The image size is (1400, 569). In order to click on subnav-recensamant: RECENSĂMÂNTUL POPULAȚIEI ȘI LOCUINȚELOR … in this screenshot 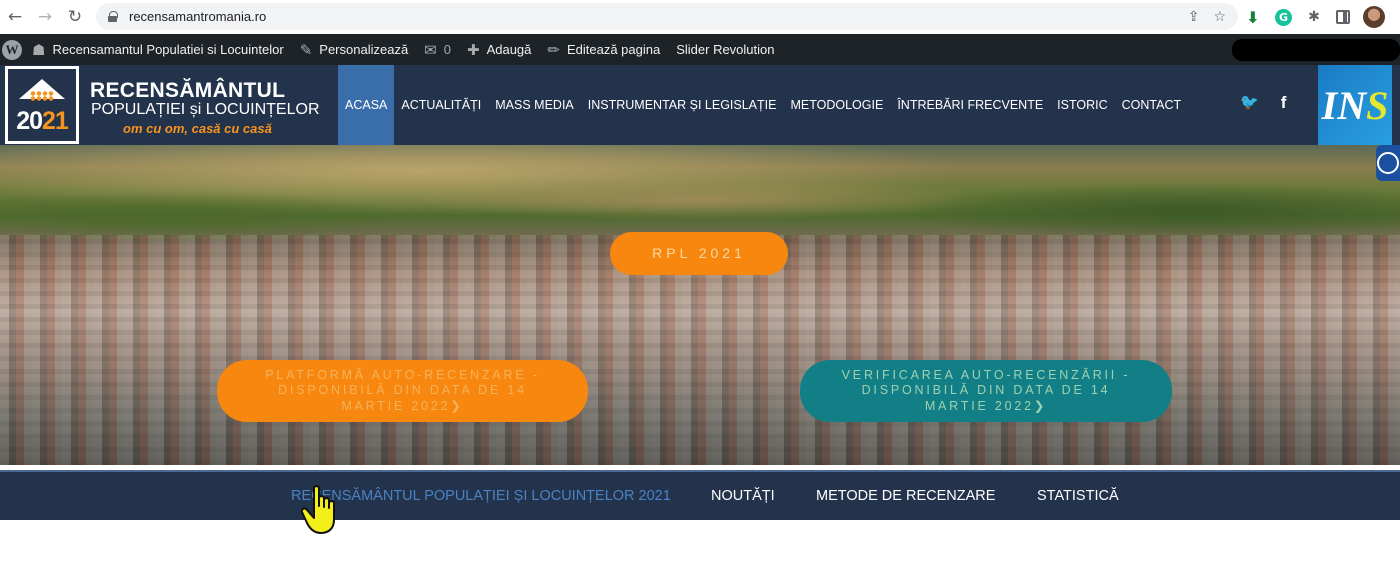, I will do `click(481, 496)`.